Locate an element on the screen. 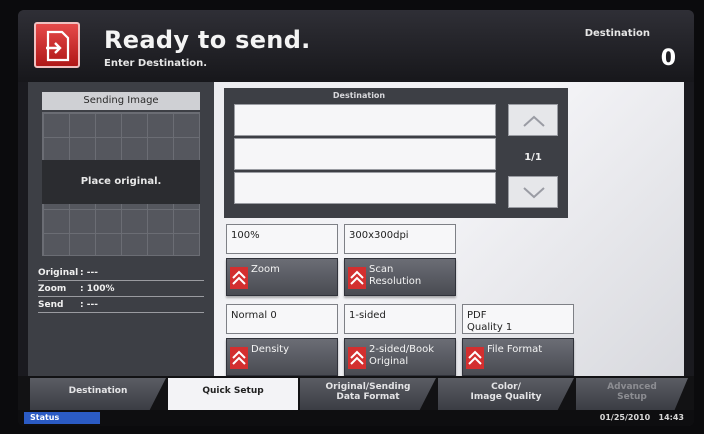  button-label: 2-sided/Book Original is located at coordinates (401, 356).